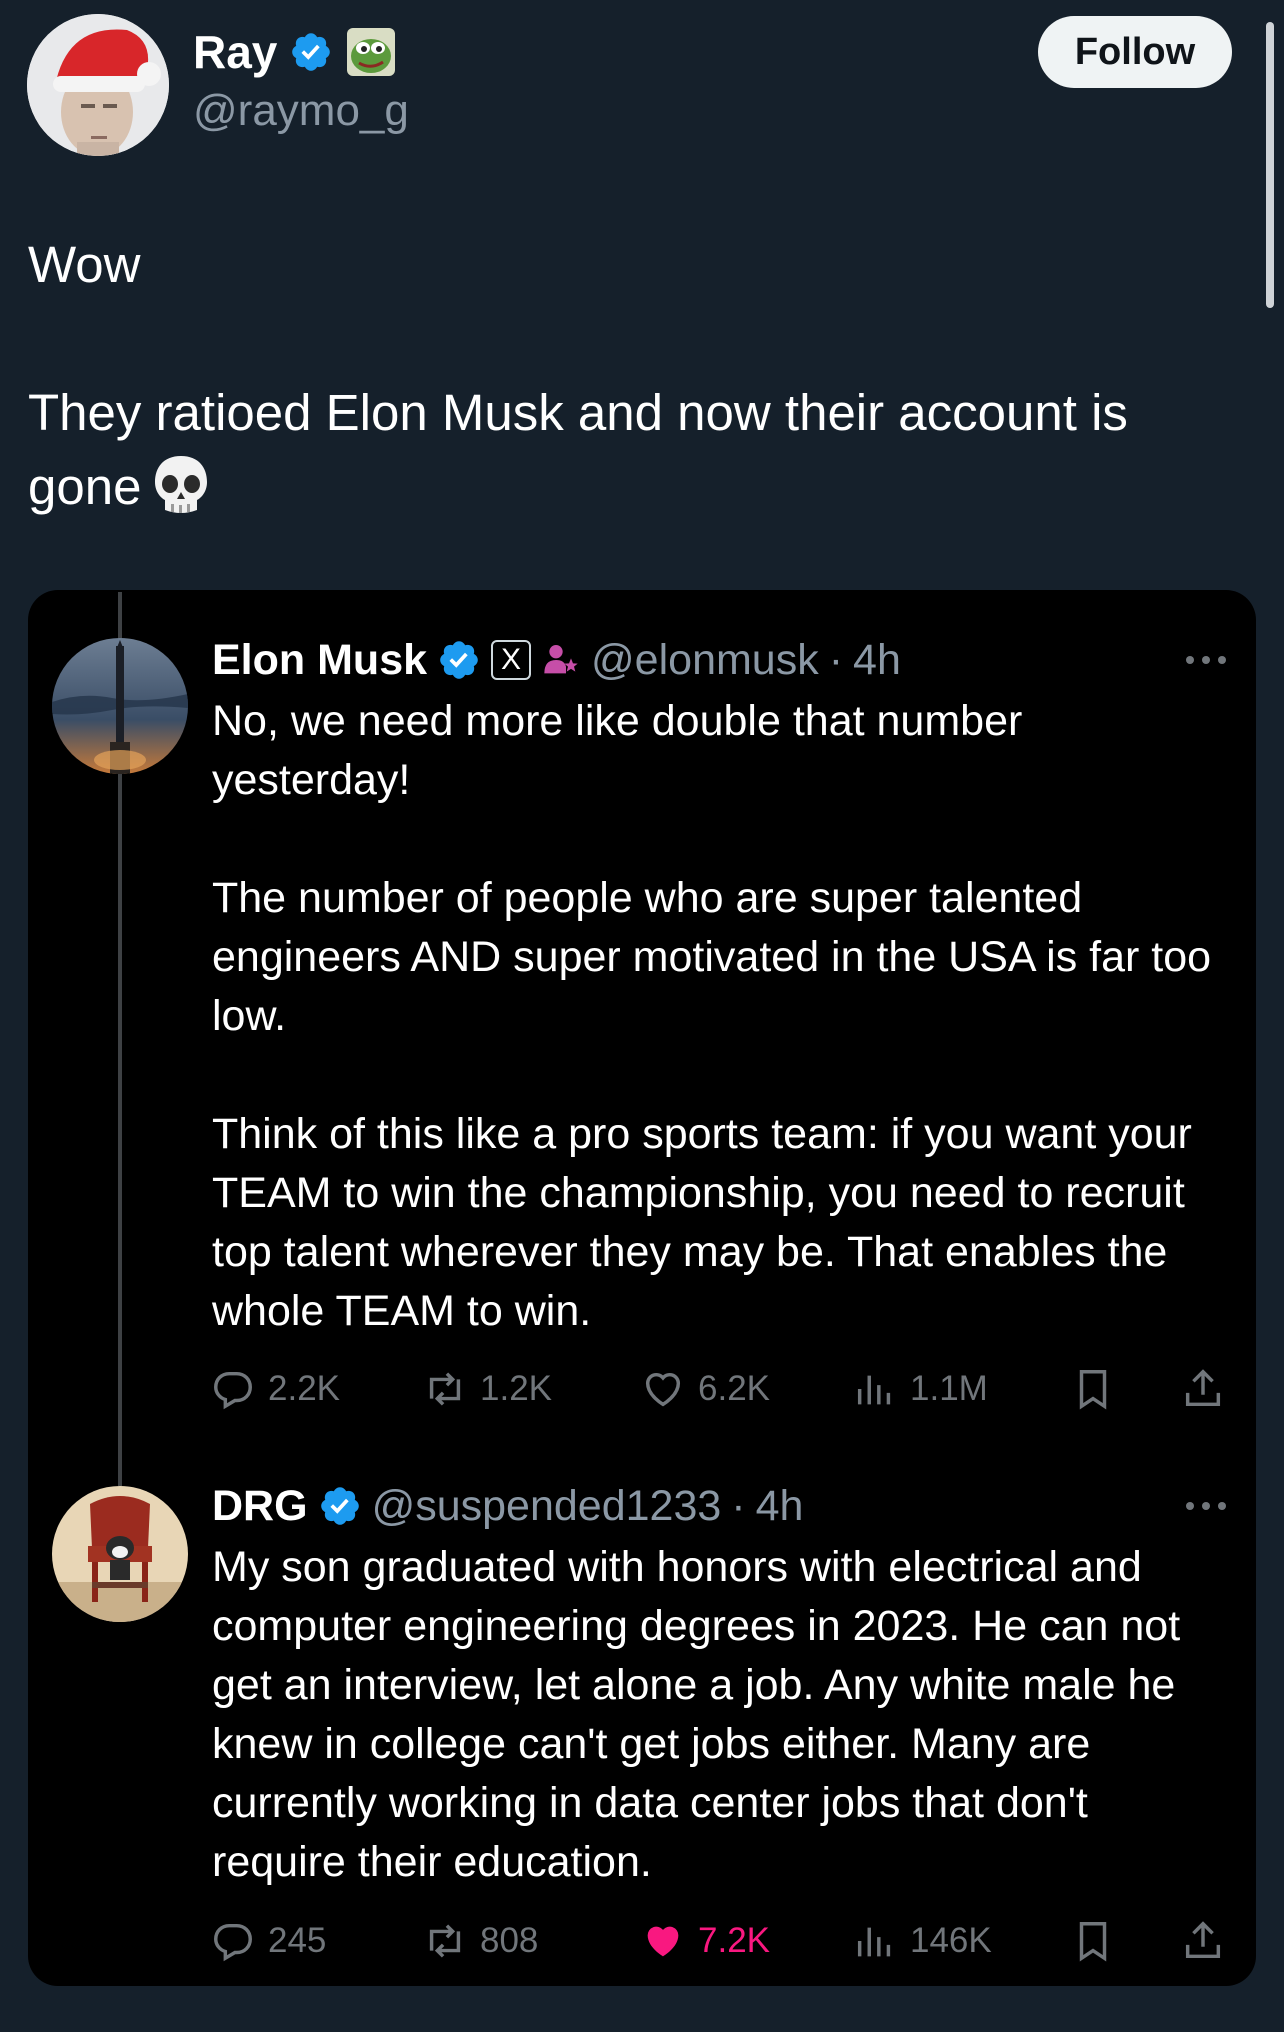  Describe the element at coordinates (547, 1506) in the screenshot. I see `author-handle: @suspended1233` at that location.